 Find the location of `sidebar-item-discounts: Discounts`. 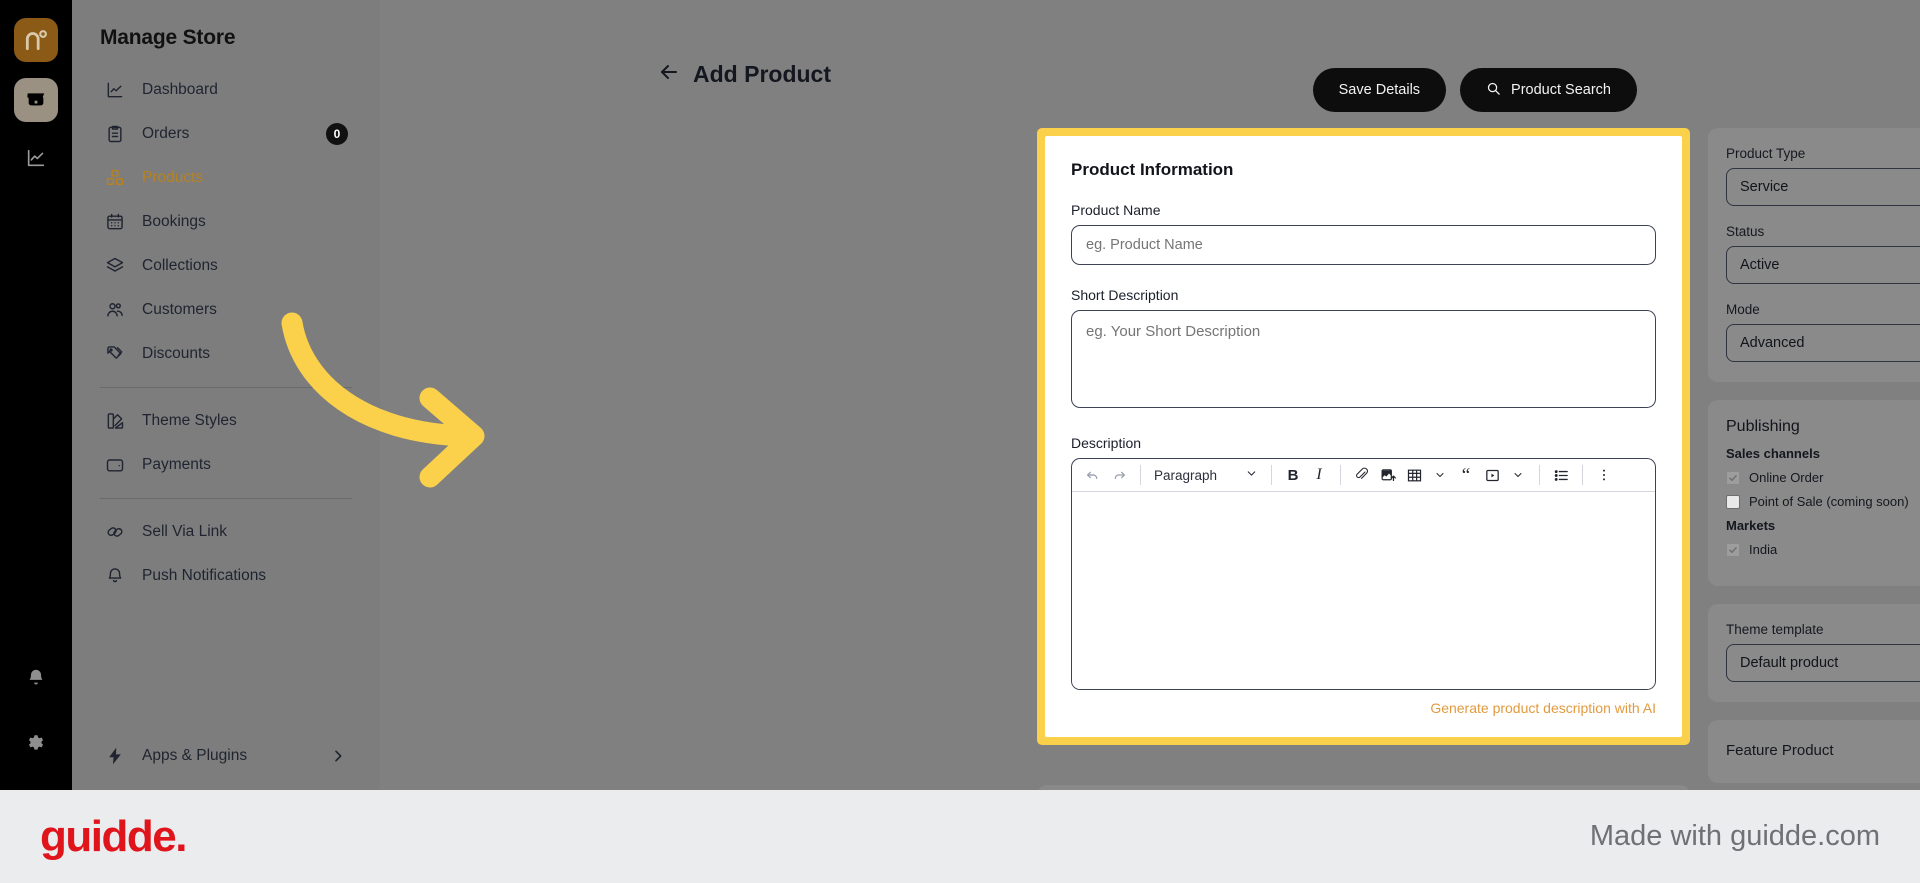

sidebar-item-discounts: Discounts is located at coordinates (226, 354).